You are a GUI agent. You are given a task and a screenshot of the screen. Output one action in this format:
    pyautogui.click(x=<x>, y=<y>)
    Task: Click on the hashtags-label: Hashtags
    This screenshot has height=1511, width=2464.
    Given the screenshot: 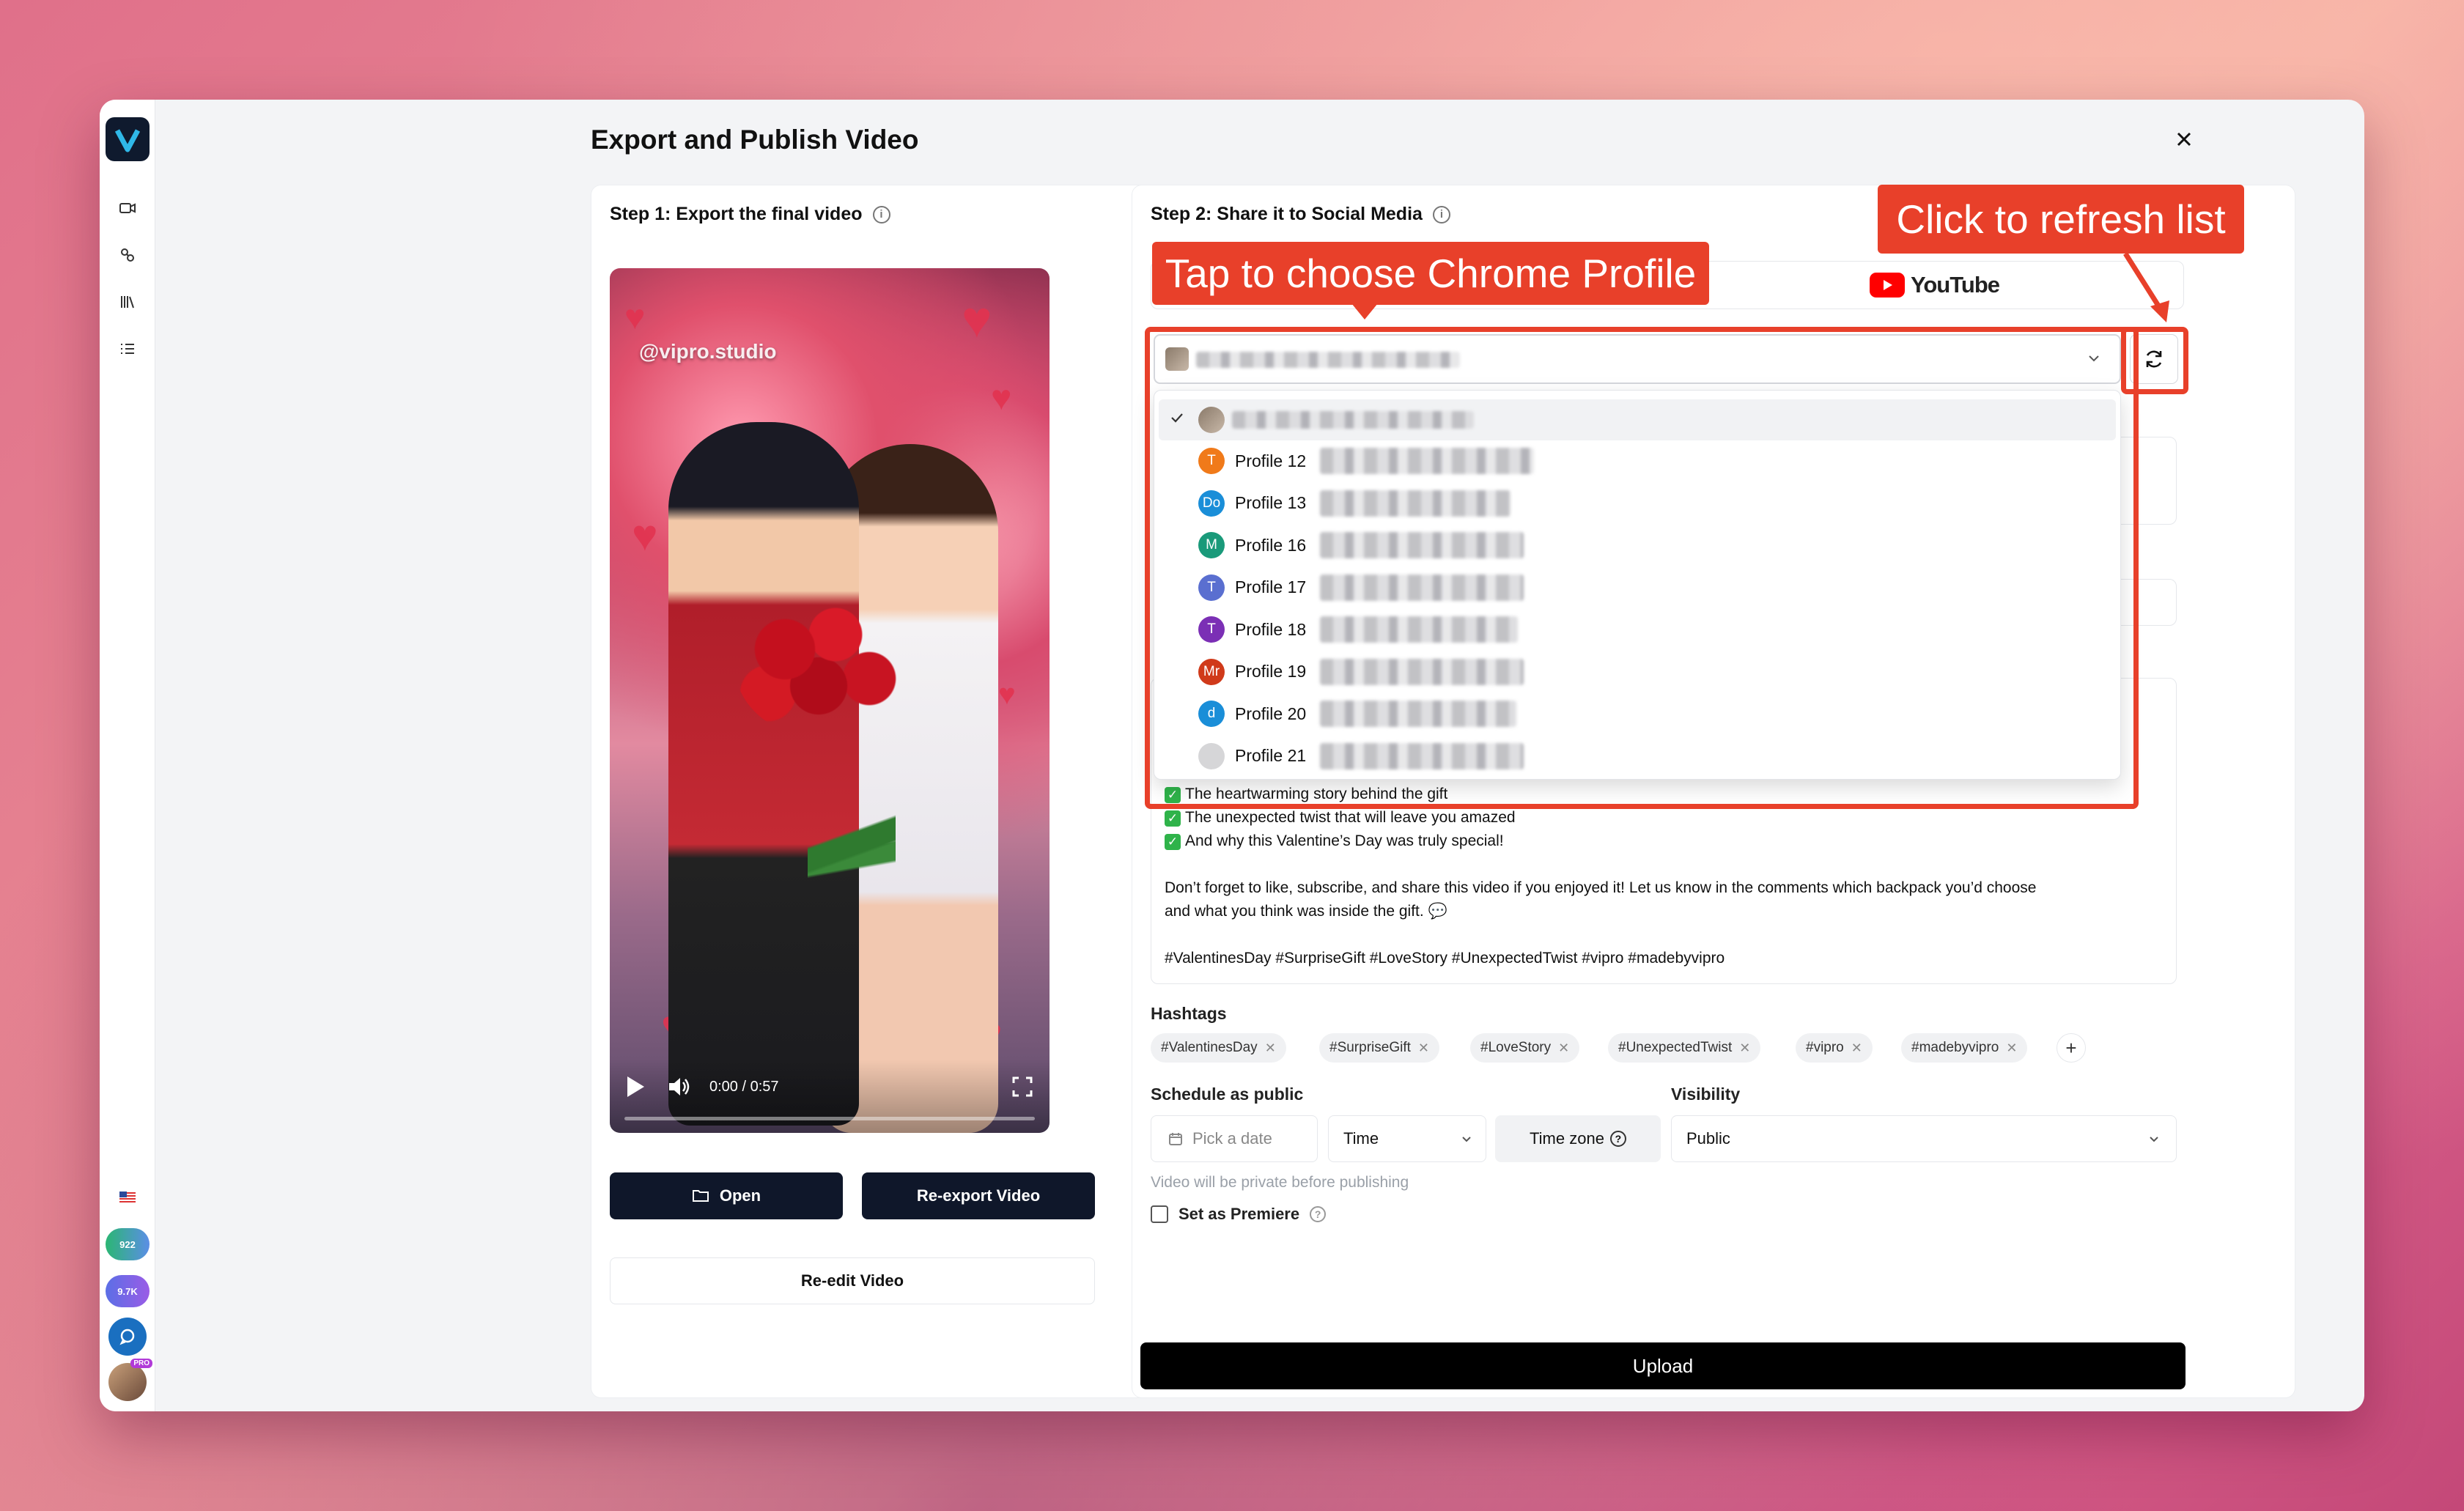 What is the action you would take?
    pyautogui.click(x=1189, y=1013)
    